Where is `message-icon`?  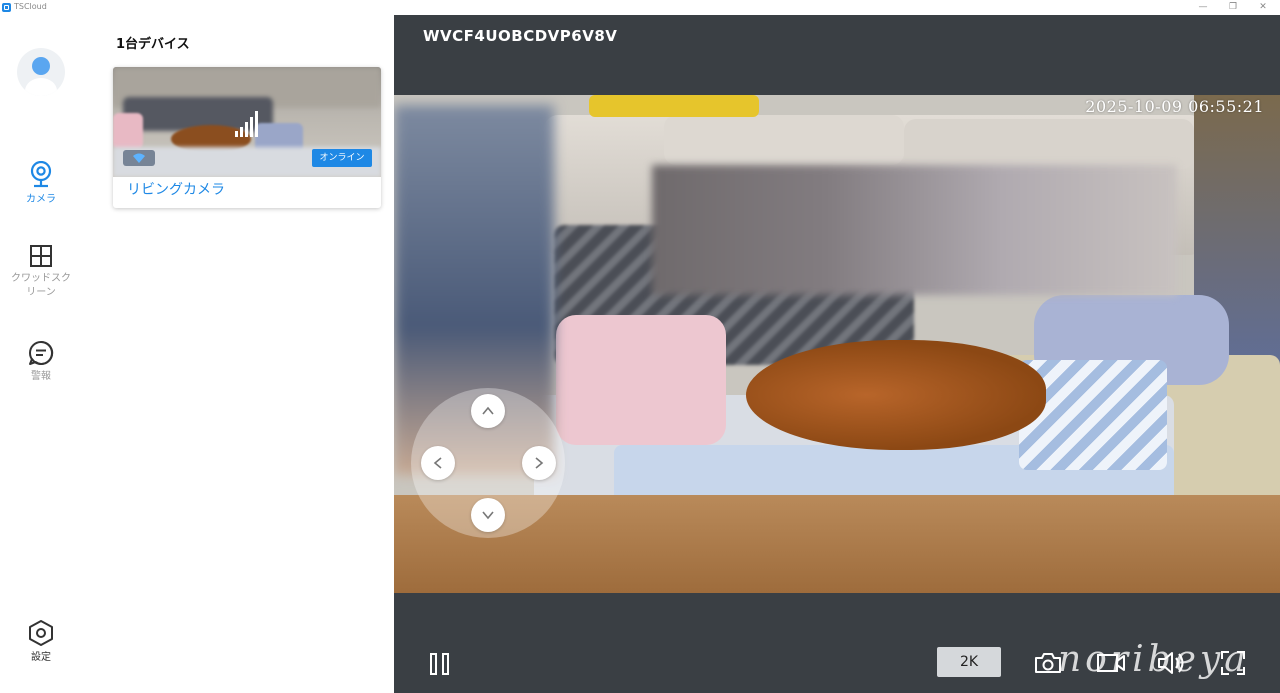
message-icon is located at coordinates (41, 352).